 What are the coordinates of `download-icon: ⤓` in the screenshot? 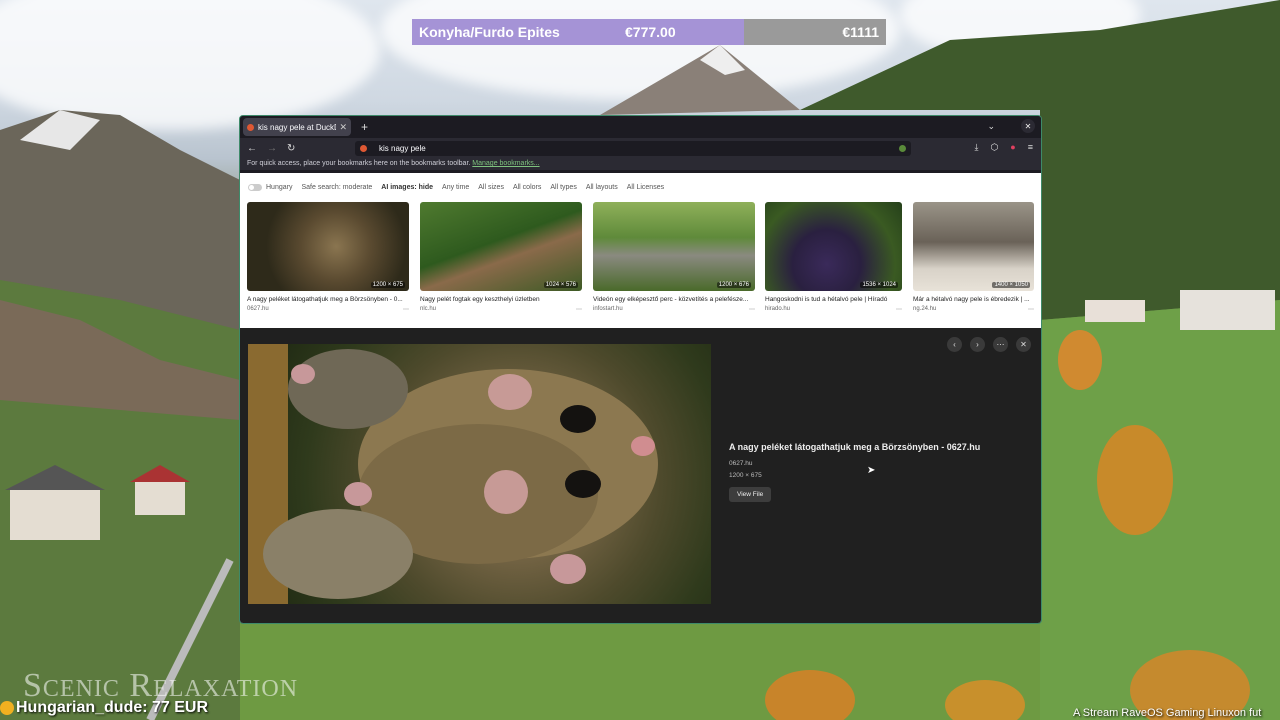 It's located at (976, 147).